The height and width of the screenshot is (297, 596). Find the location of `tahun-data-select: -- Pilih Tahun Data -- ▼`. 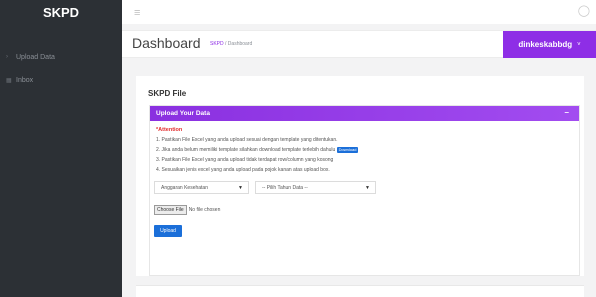

tahun-data-select: -- Pilih Tahun Data -- ▼ is located at coordinates (315, 187).